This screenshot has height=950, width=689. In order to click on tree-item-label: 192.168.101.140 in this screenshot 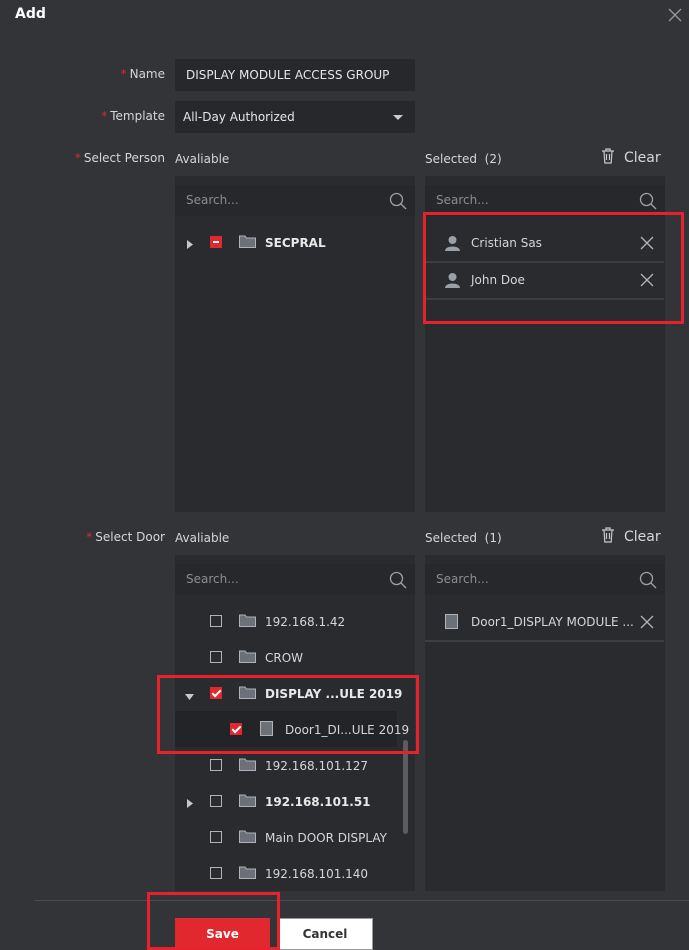, I will do `click(317, 874)`.